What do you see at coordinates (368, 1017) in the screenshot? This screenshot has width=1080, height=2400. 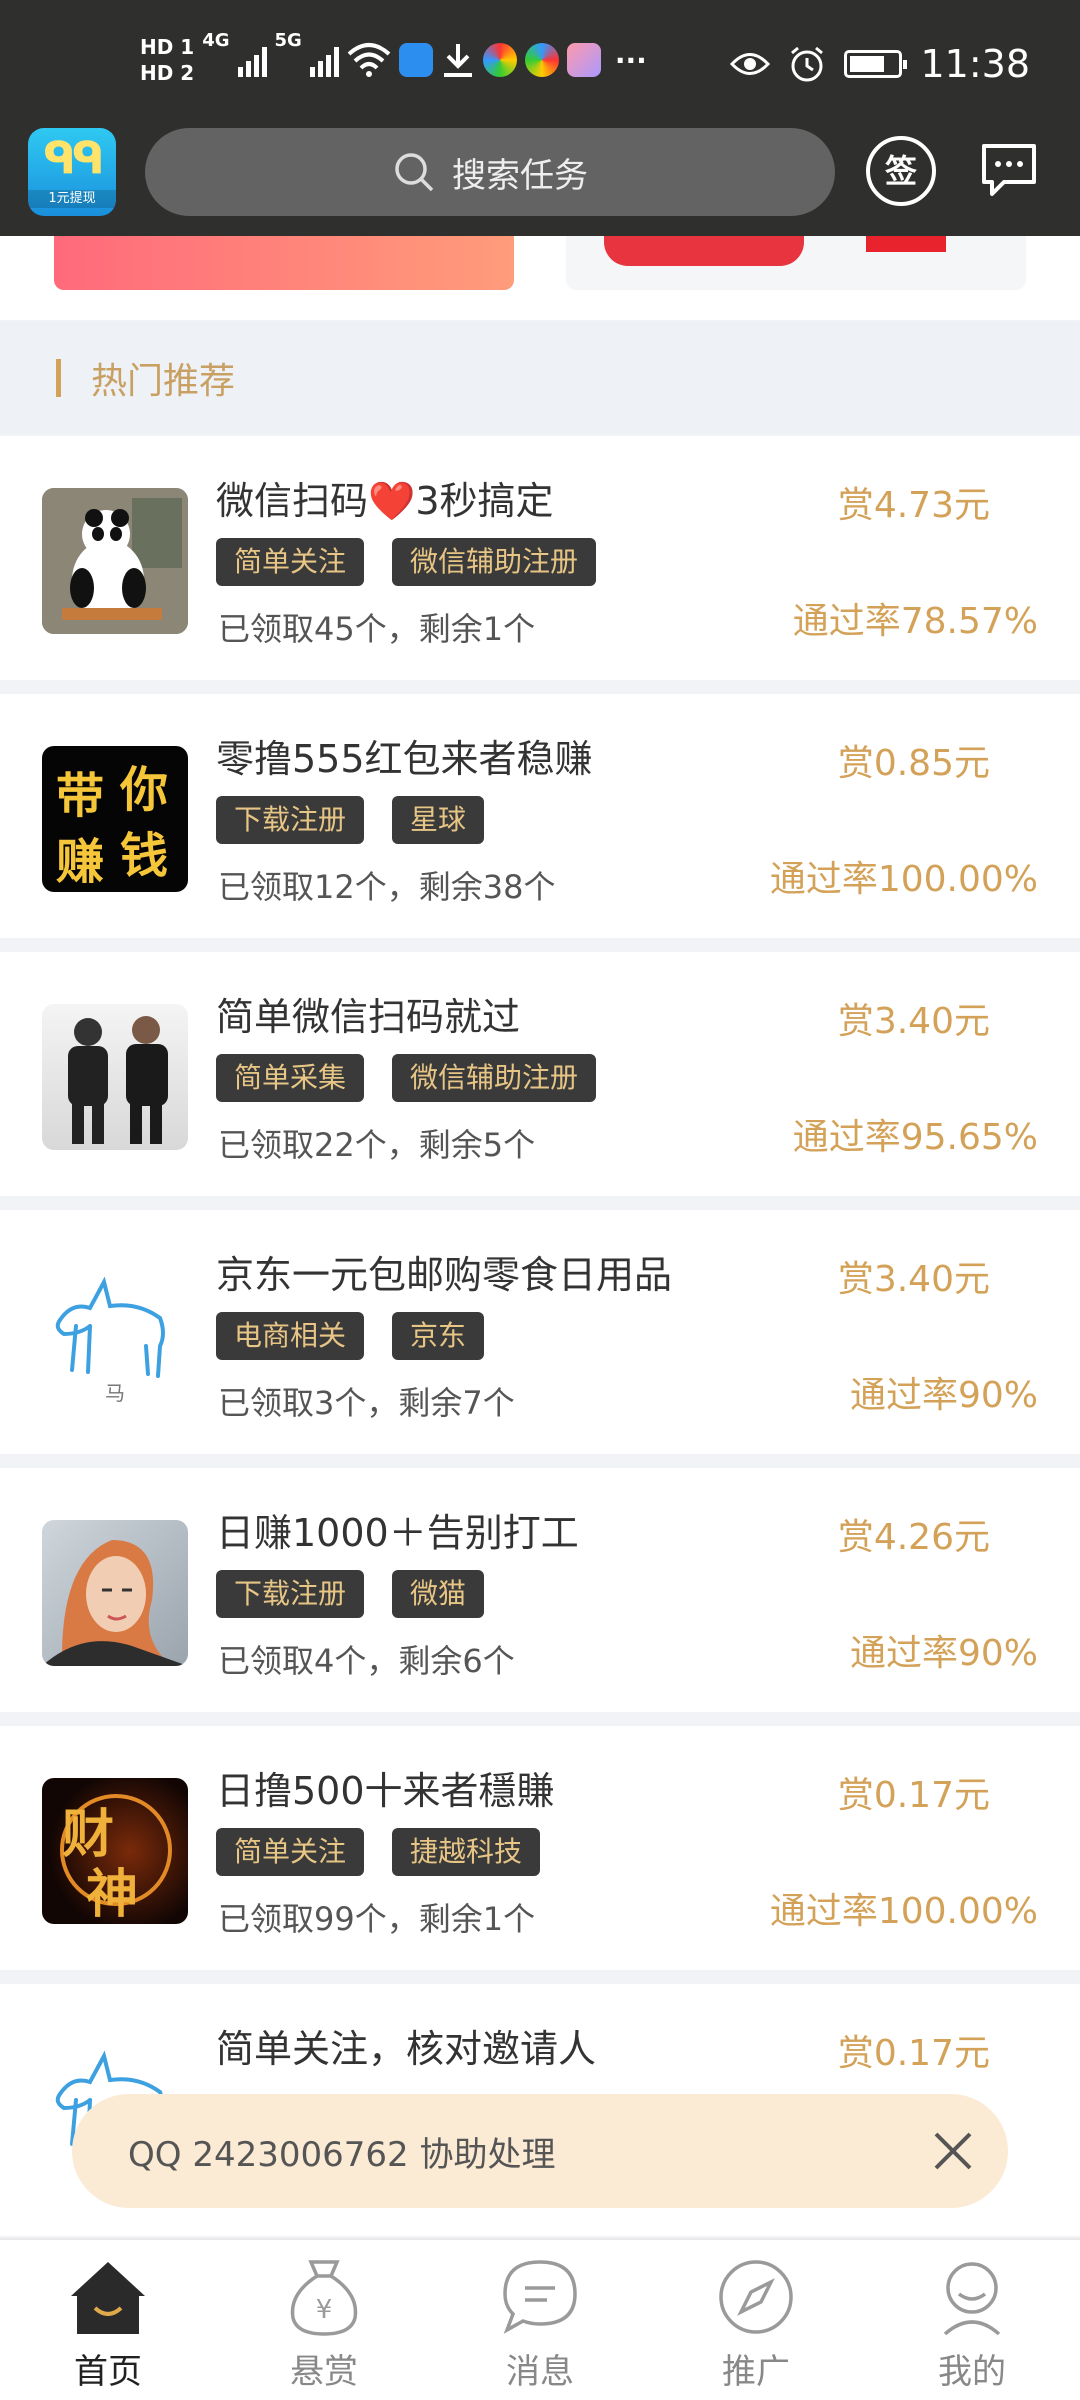 I see `task-title: 简单微信扫码就过` at bounding box center [368, 1017].